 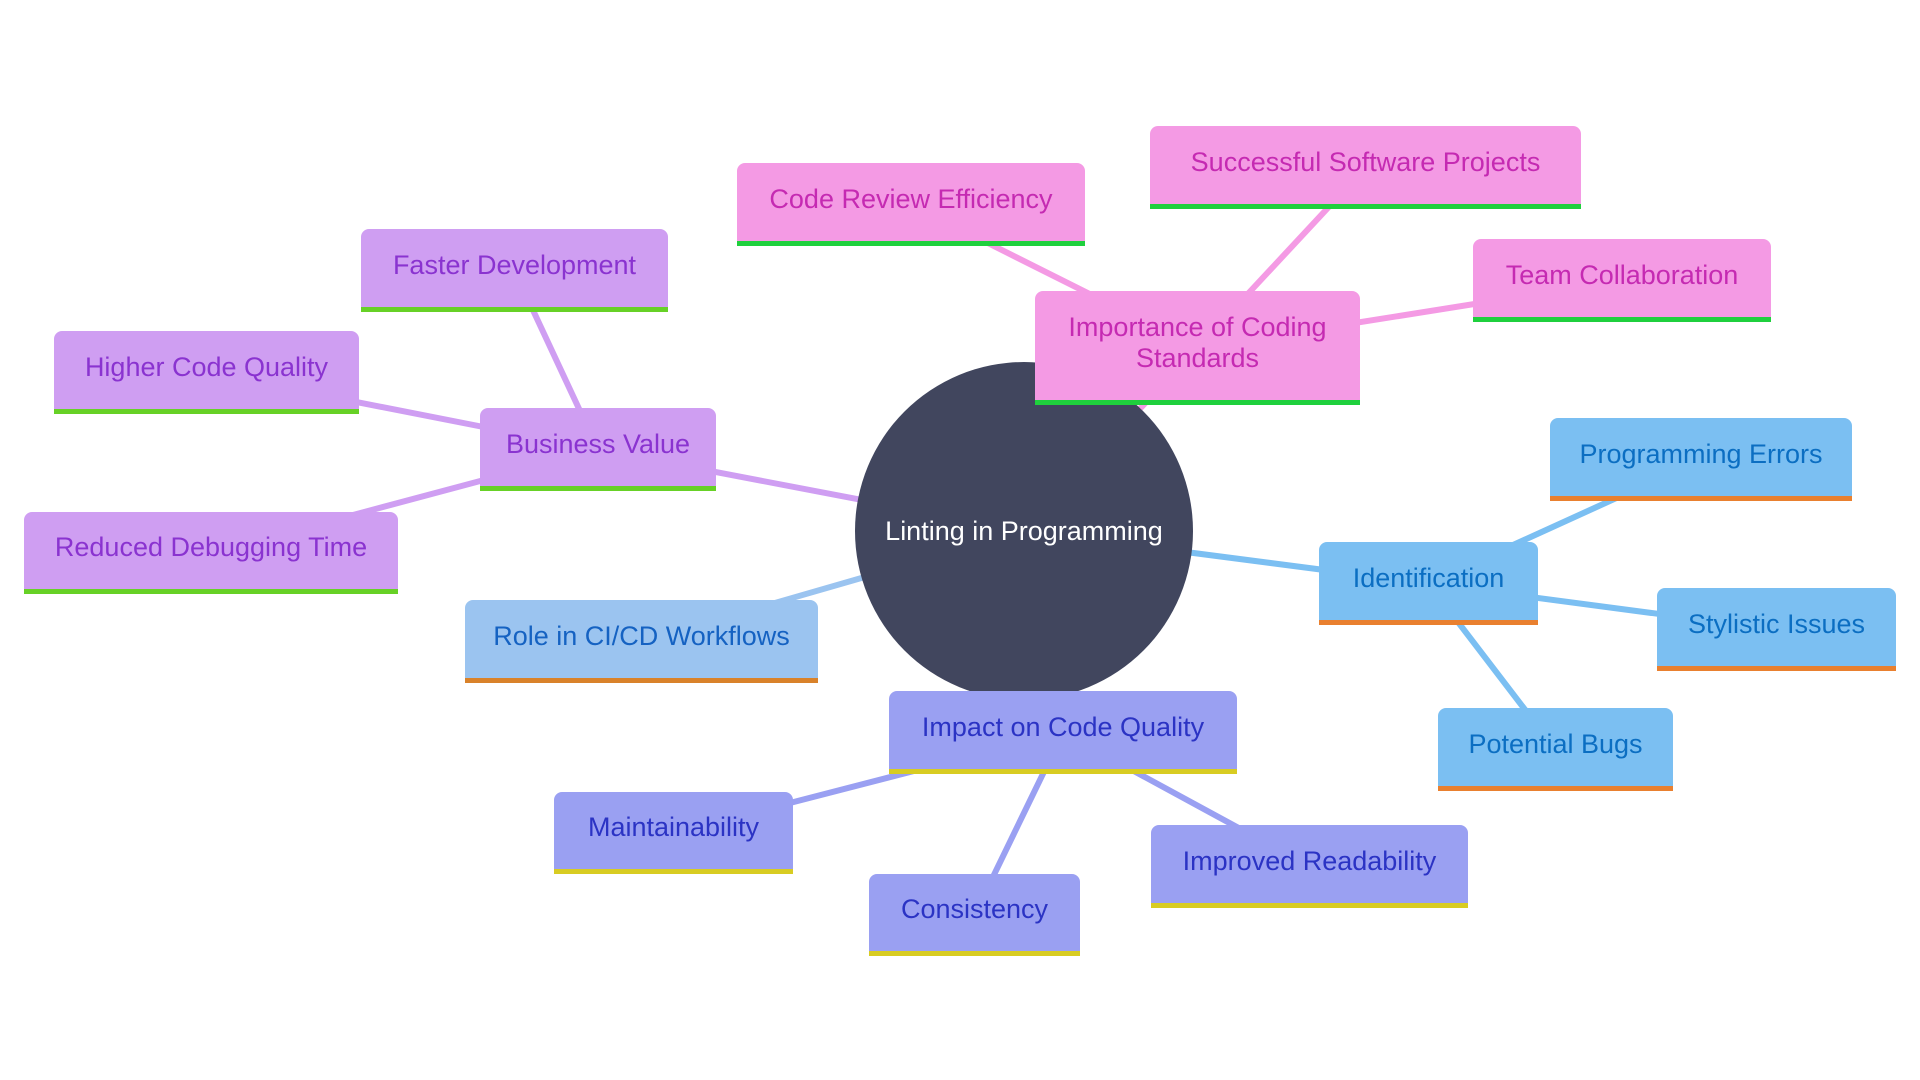 I want to click on node-label: Code Review Efficiency, so click(x=911, y=198).